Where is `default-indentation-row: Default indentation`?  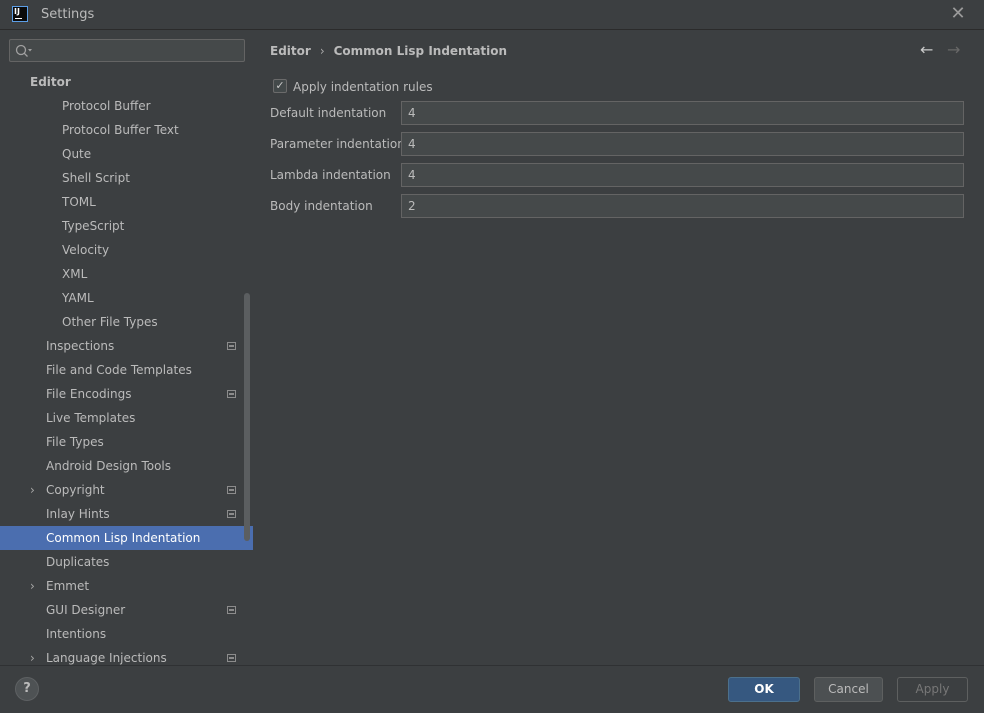
default-indentation-row: Default indentation is located at coordinates (620, 113).